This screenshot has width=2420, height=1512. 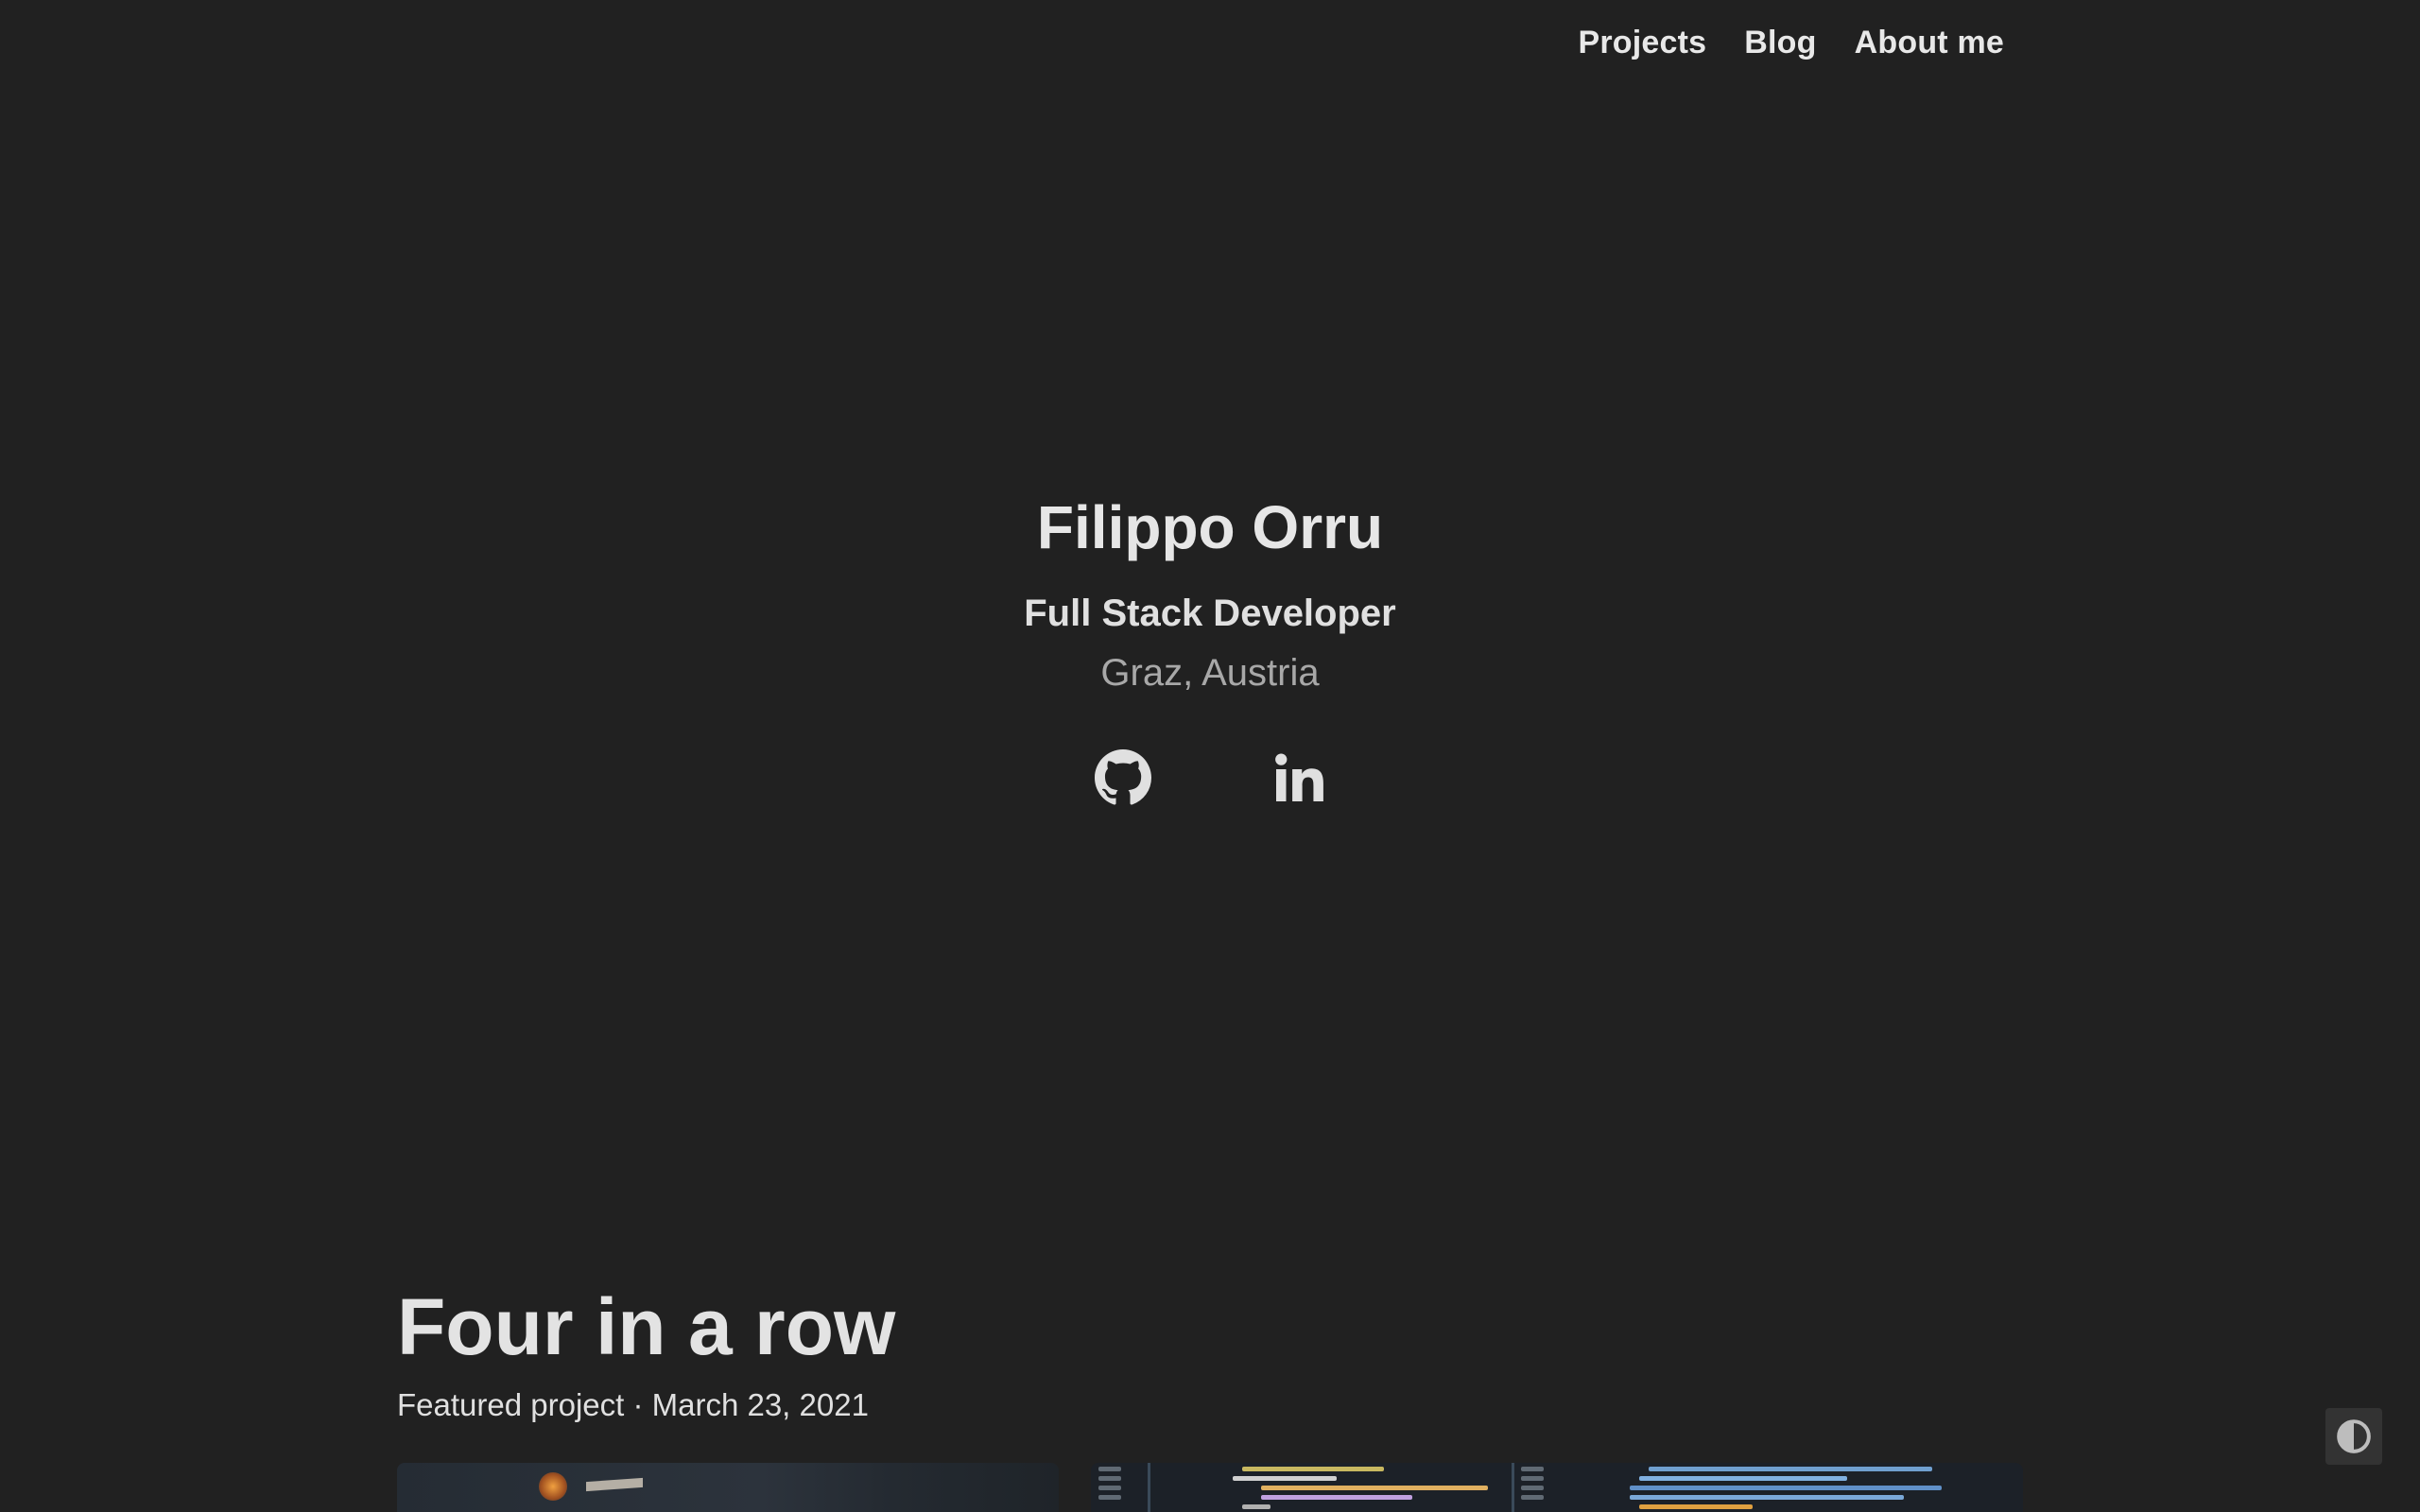 I want to click on nav-link-projects: Projects, so click(x=1643, y=43).